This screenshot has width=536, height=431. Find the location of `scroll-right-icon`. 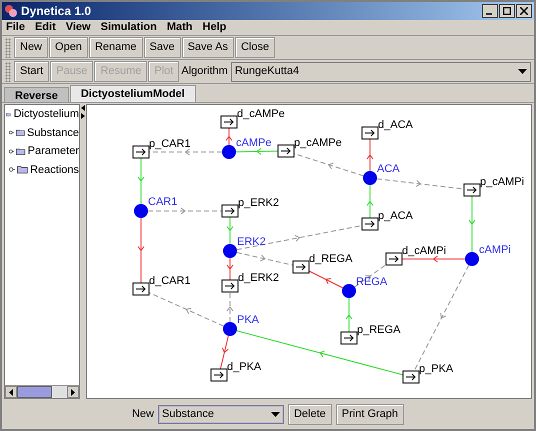

scroll-right-icon is located at coordinates (73, 392).